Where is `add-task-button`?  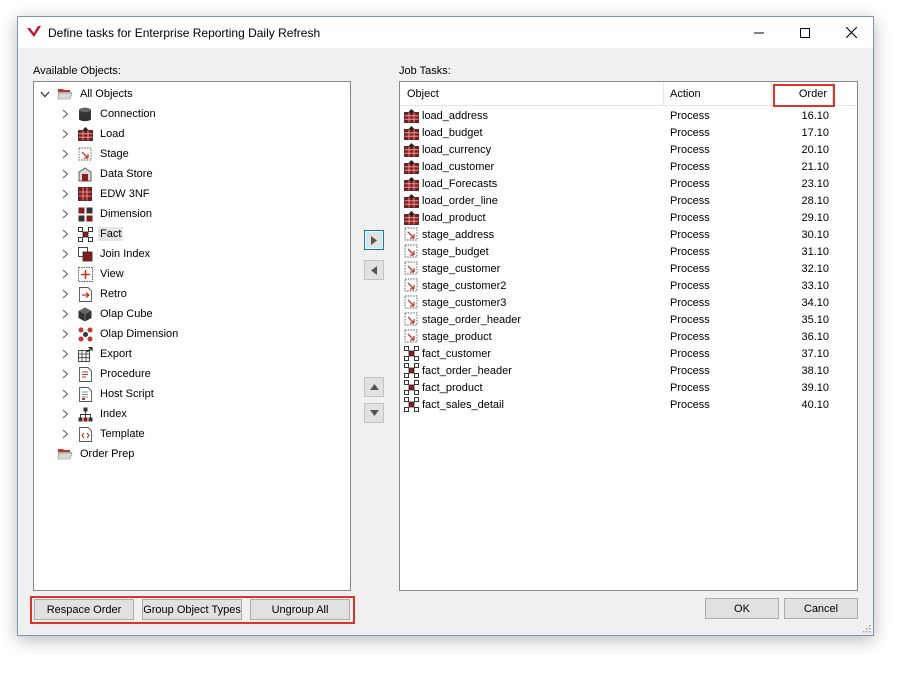 add-task-button is located at coordinates (374, 240).